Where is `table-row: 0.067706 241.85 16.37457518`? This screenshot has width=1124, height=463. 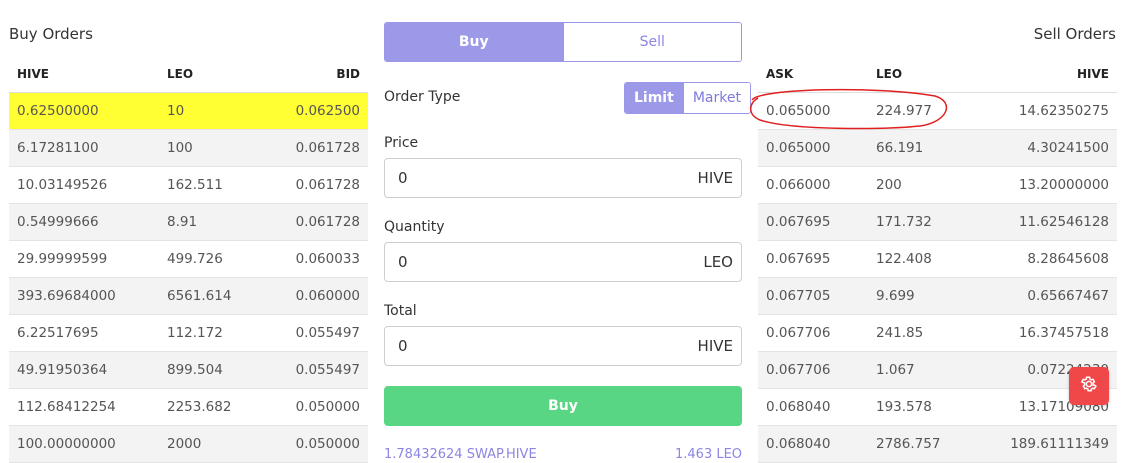 table-row: 0.067706 241.85 16.37457518 is located at coordinates (937, 333).